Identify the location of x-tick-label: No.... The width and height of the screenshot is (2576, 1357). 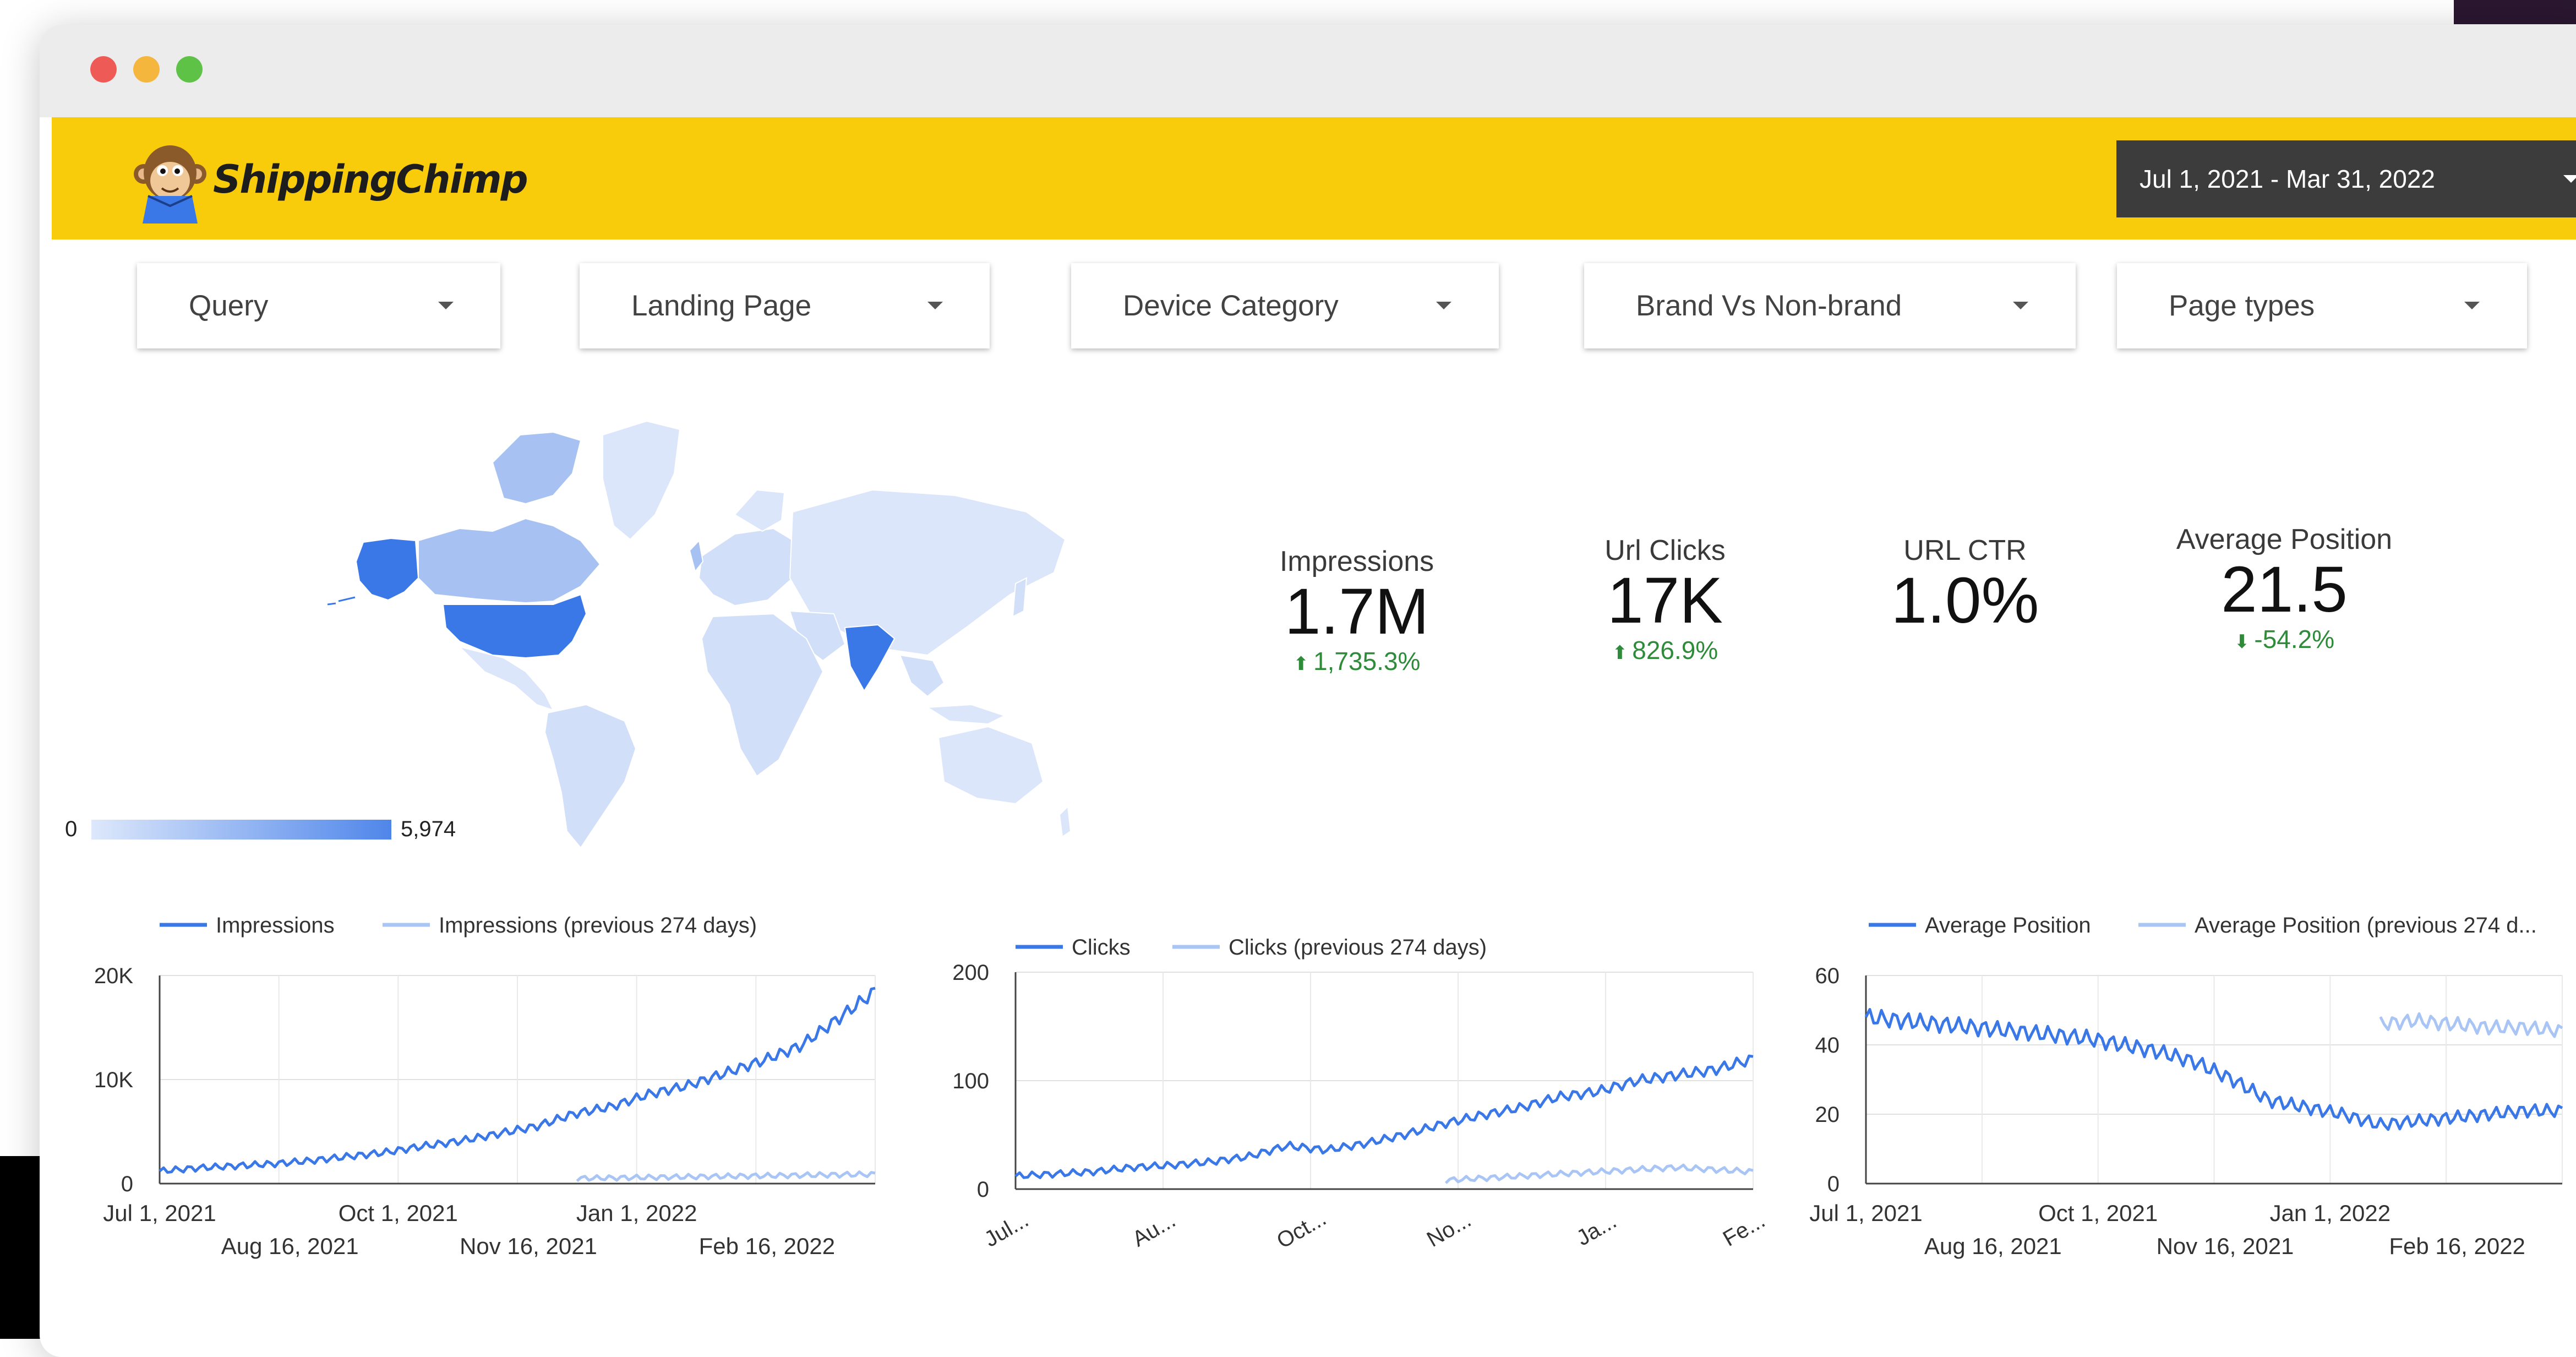
(1449, 1230).